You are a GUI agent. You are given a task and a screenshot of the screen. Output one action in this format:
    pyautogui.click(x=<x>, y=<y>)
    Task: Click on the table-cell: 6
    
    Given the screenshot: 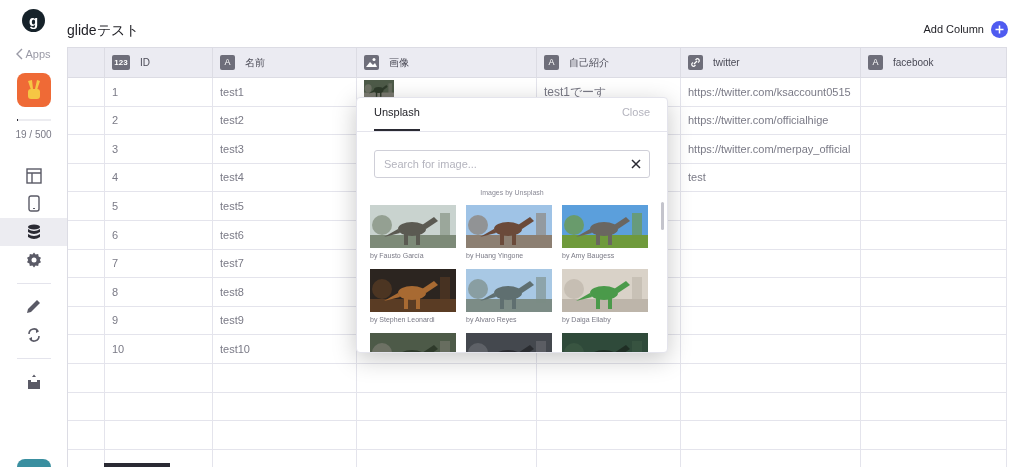 What is the action you would take?
    pyautogui.click(x=159, y=235)
    